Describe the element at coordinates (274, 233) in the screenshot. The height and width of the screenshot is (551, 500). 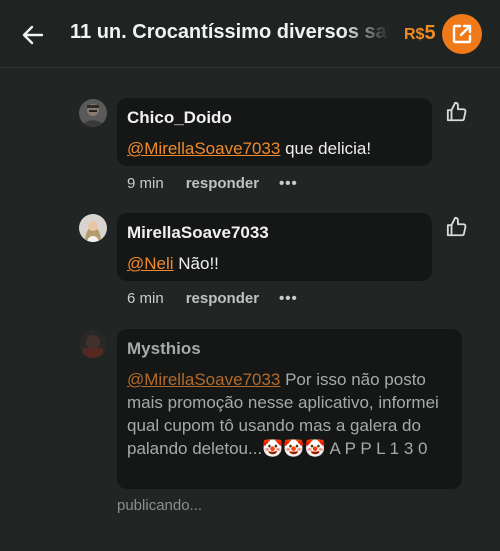
I see `comment-author: MirellaSoave7033` at that location.